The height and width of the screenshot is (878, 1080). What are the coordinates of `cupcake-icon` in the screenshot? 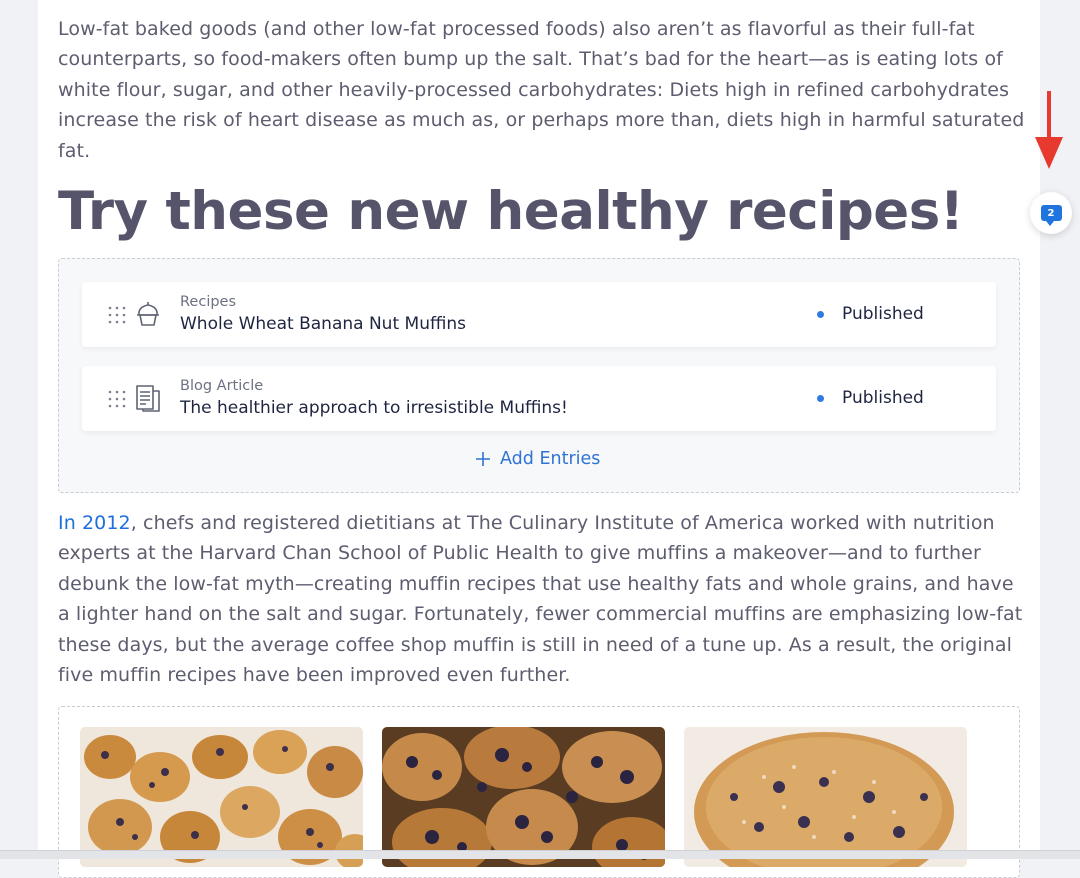 It's located at (148, 314).